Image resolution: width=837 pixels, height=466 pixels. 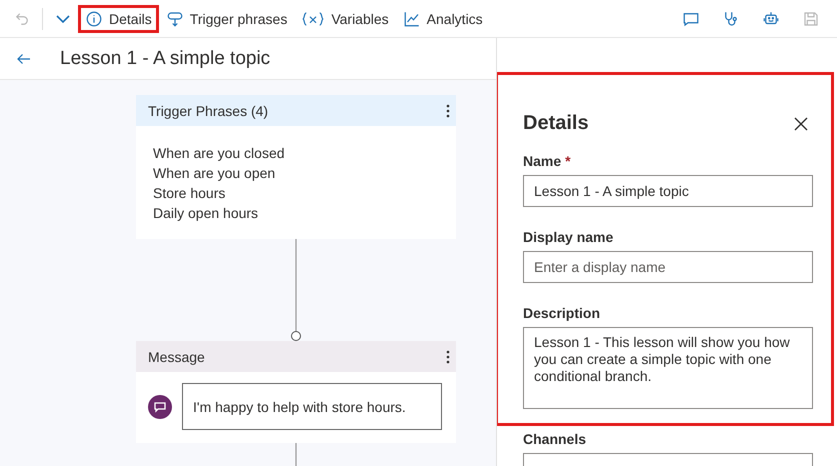 What do you see at coordinates (556, 123) in the screenshot?
I see `panel-title: Details` at bounding box center [556, 123].